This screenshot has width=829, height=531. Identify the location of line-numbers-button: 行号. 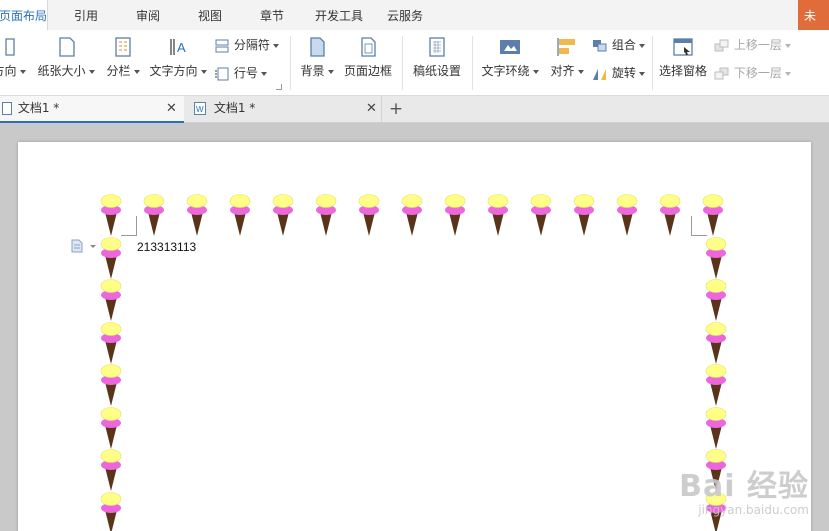
(240, 72).